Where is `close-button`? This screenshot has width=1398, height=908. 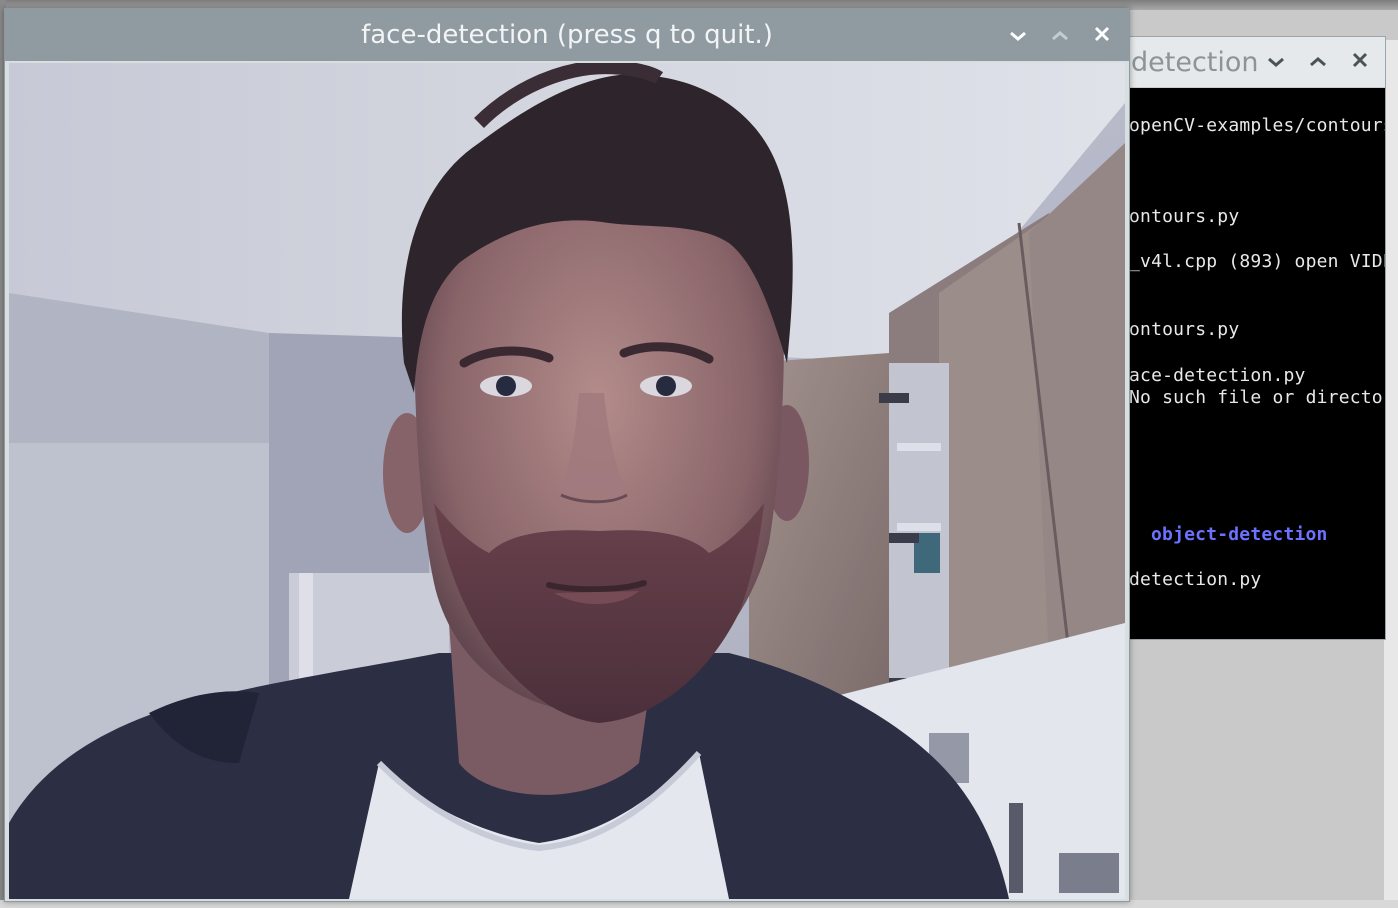
close-button is located at coordinates (1102, 36).